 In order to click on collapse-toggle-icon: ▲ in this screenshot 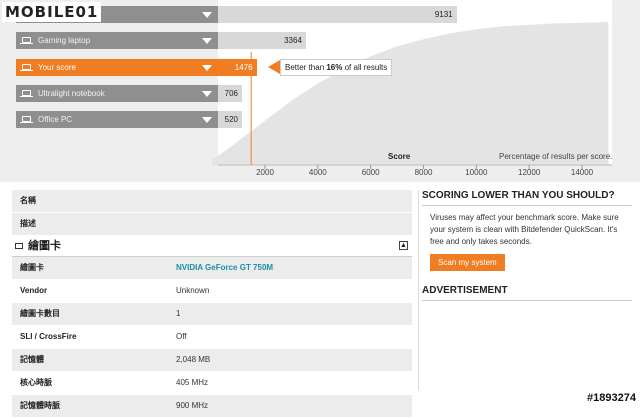, I will do `click(403, 245)`.